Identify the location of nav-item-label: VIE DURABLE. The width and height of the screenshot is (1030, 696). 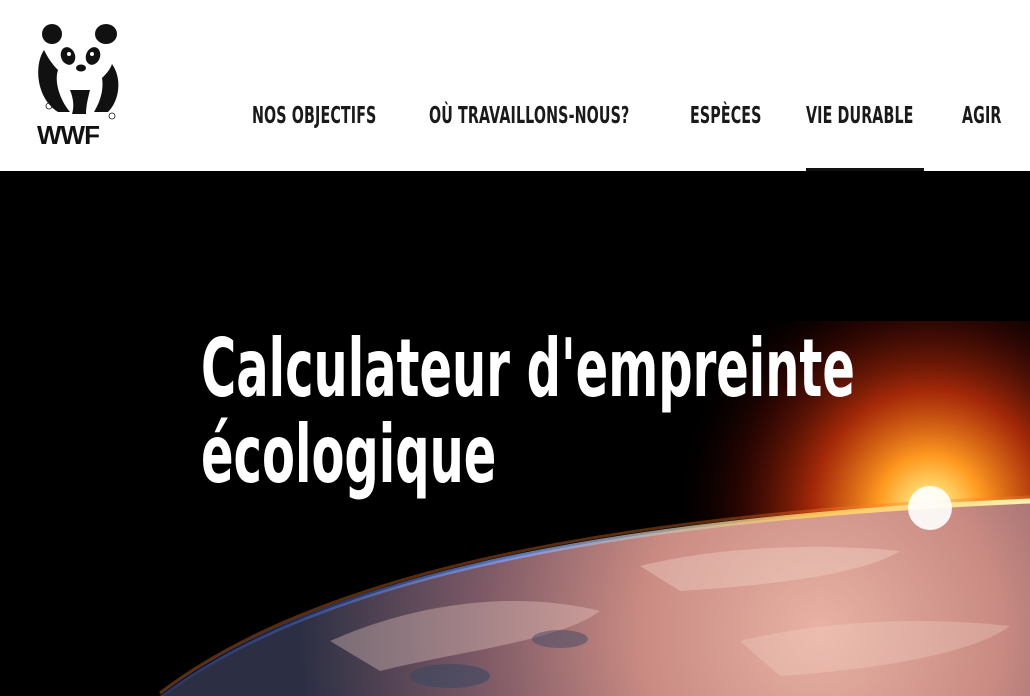
(860, 116).